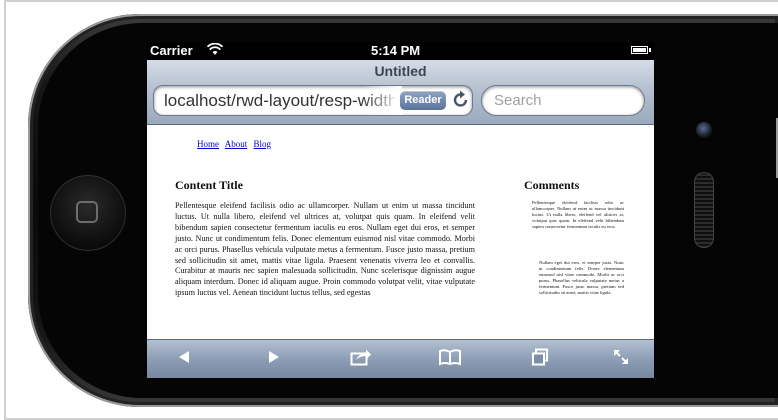  Describe the element at coordinates (563, 100) in the screenshot. I see `search-input: Search` at that location.